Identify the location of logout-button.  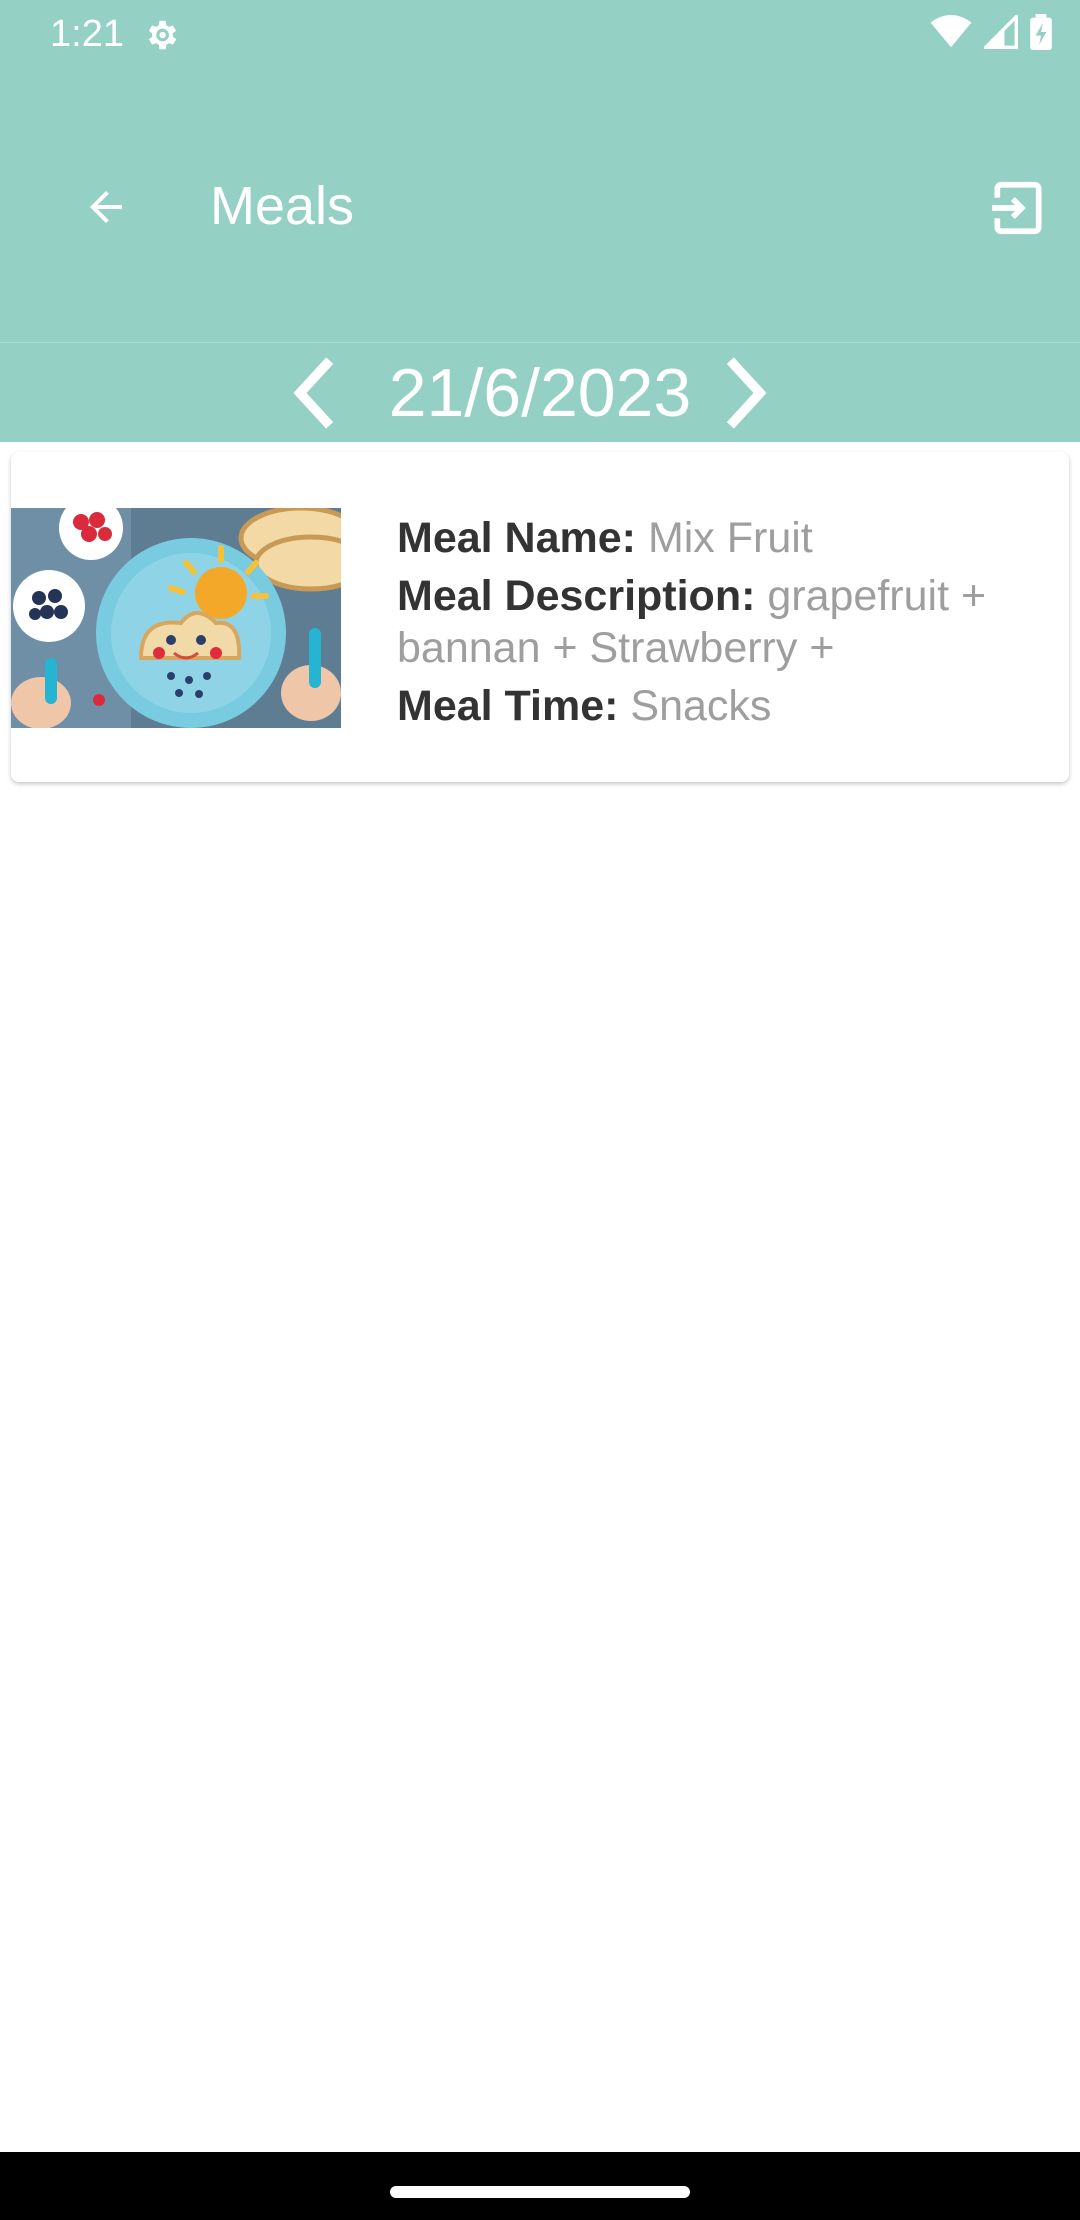
(1018, 208).